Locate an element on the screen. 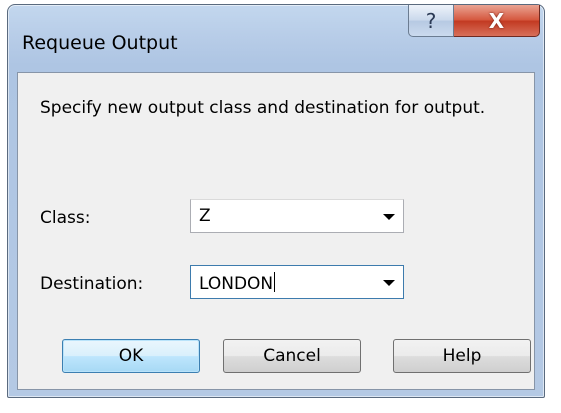 This screenshot has height=413, width=561. title-help-button: ? is located at coordinates (431, 21).